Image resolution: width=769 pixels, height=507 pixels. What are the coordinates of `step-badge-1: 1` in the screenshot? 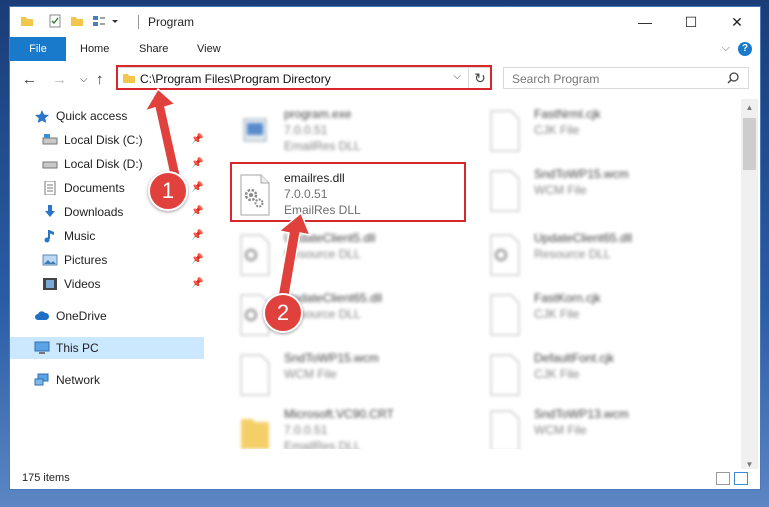 It's located at (168, 191).